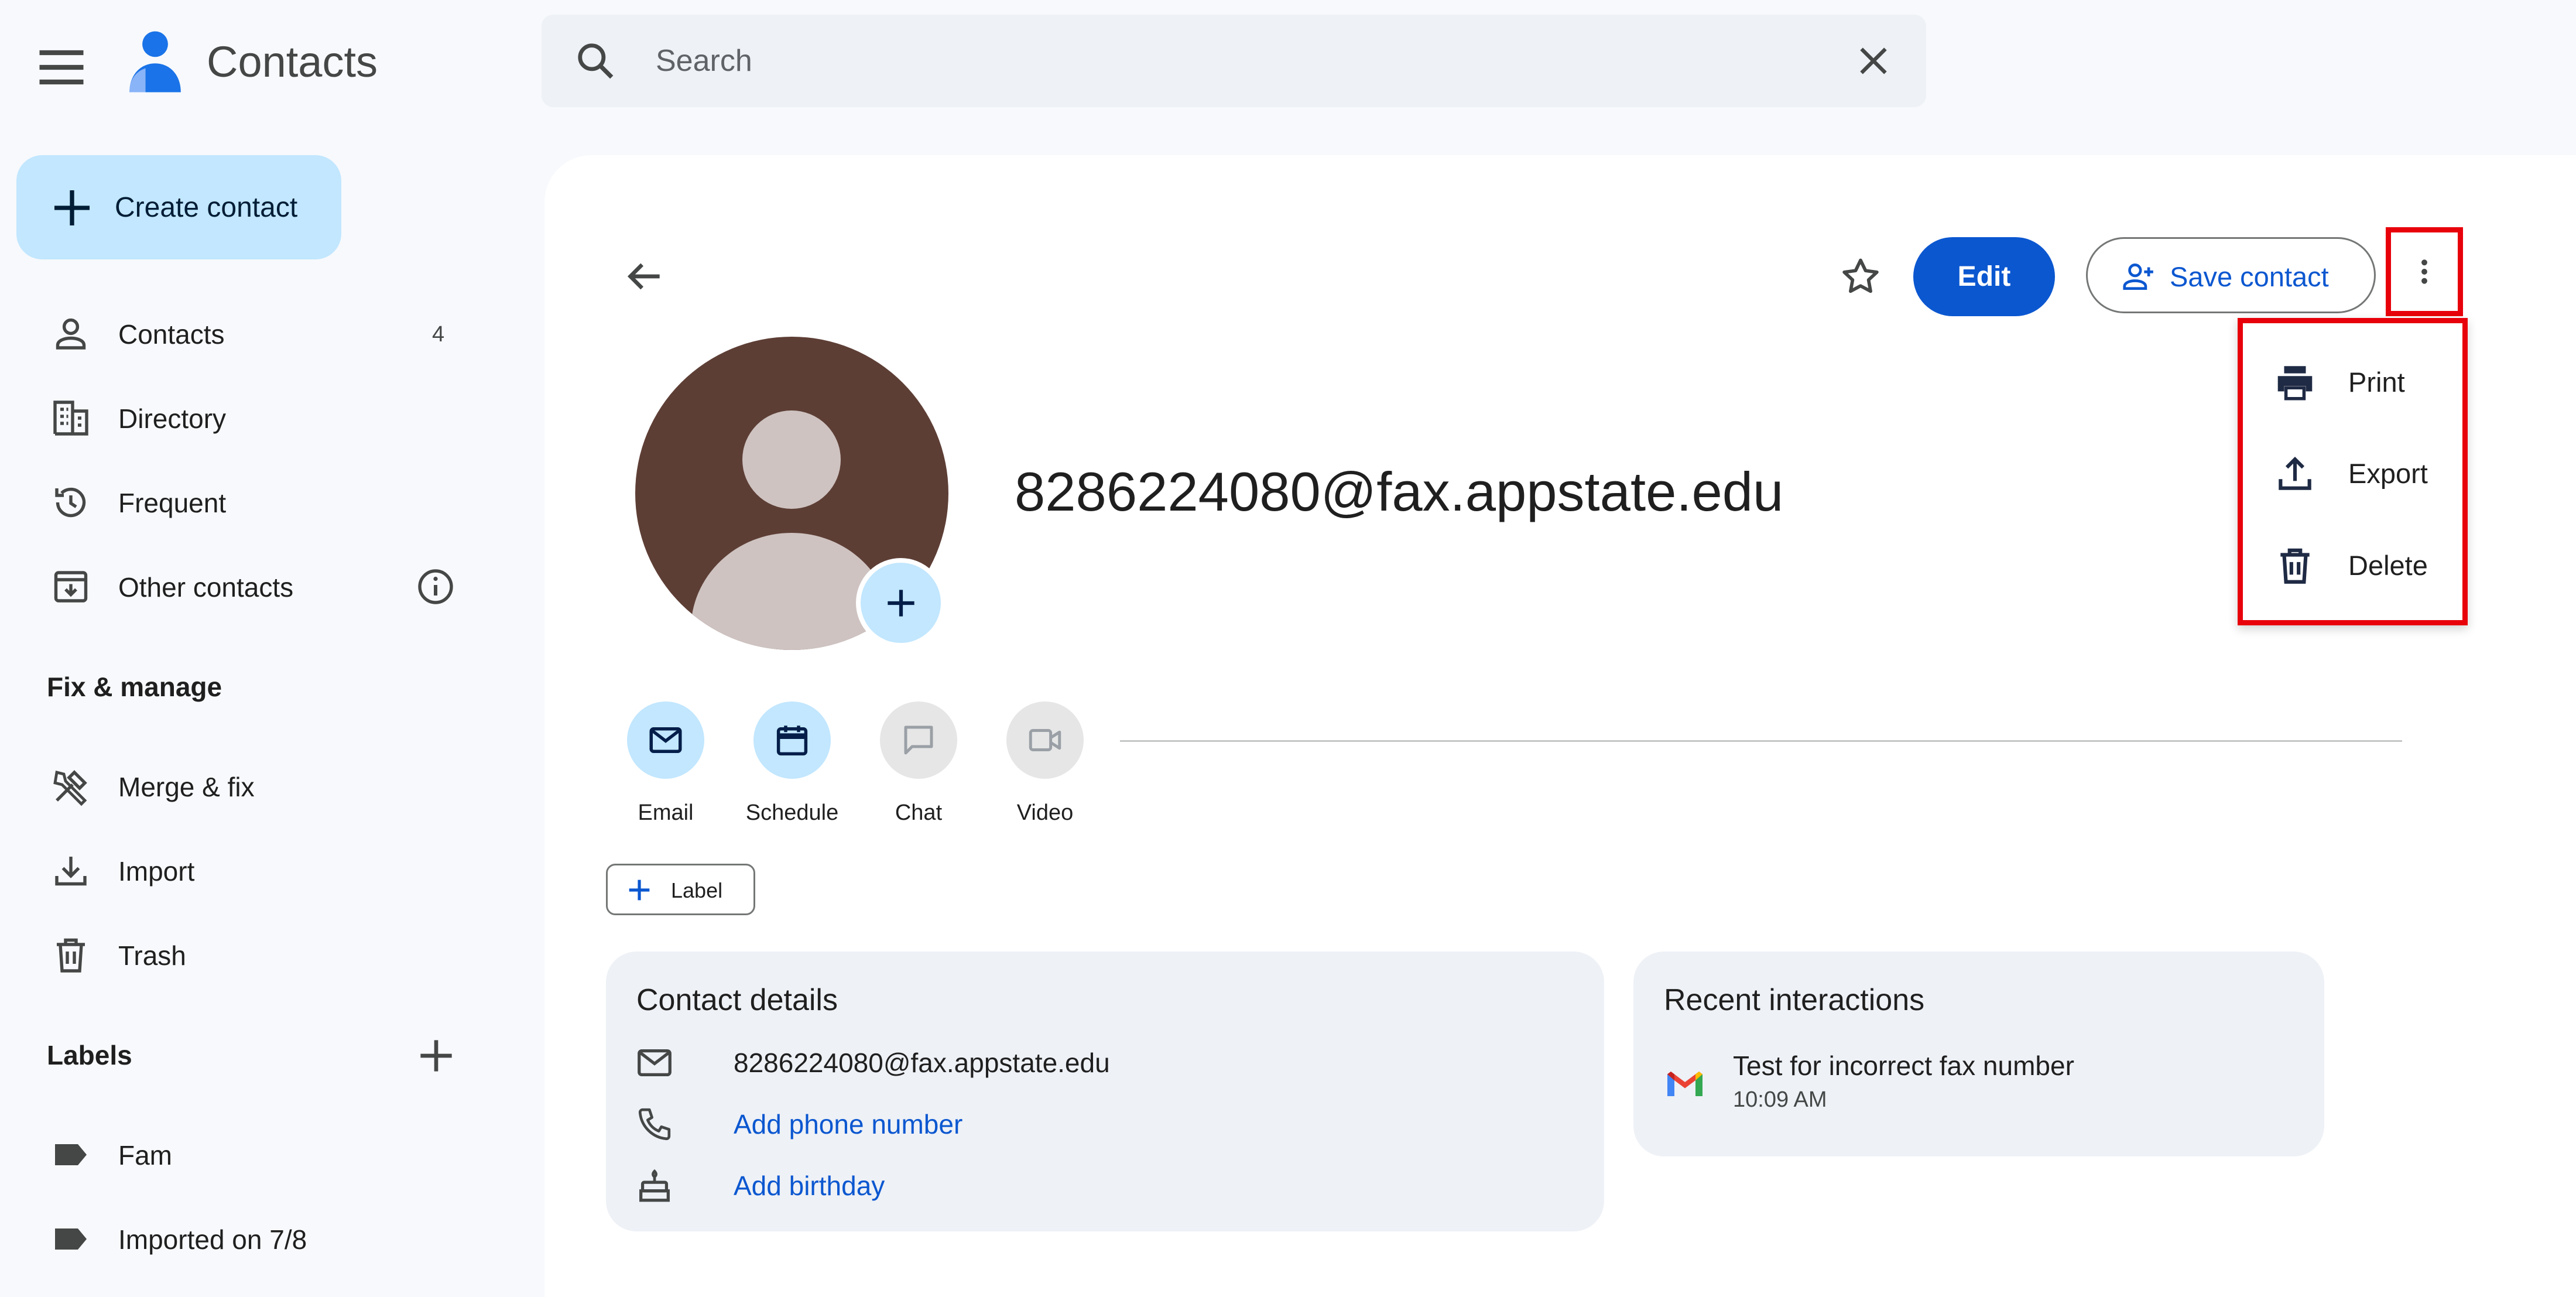 This screenshot has height=1297, width=2576. I want to click on export-icon, so click(2295, 473).